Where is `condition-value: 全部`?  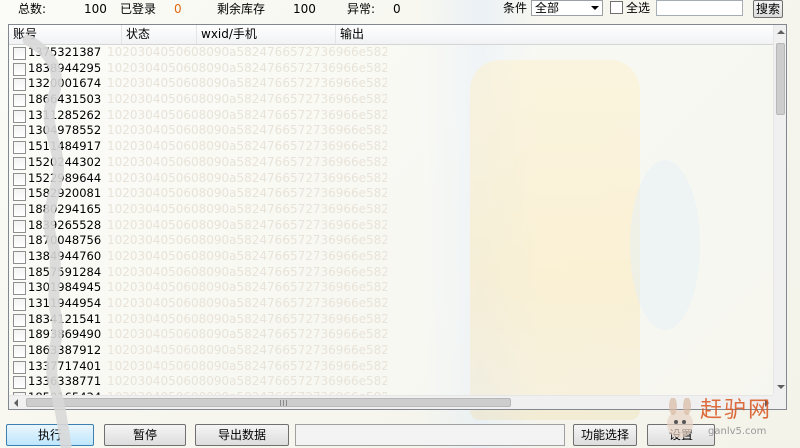
condition-value: 全部 is located at coordinates (547, 8).